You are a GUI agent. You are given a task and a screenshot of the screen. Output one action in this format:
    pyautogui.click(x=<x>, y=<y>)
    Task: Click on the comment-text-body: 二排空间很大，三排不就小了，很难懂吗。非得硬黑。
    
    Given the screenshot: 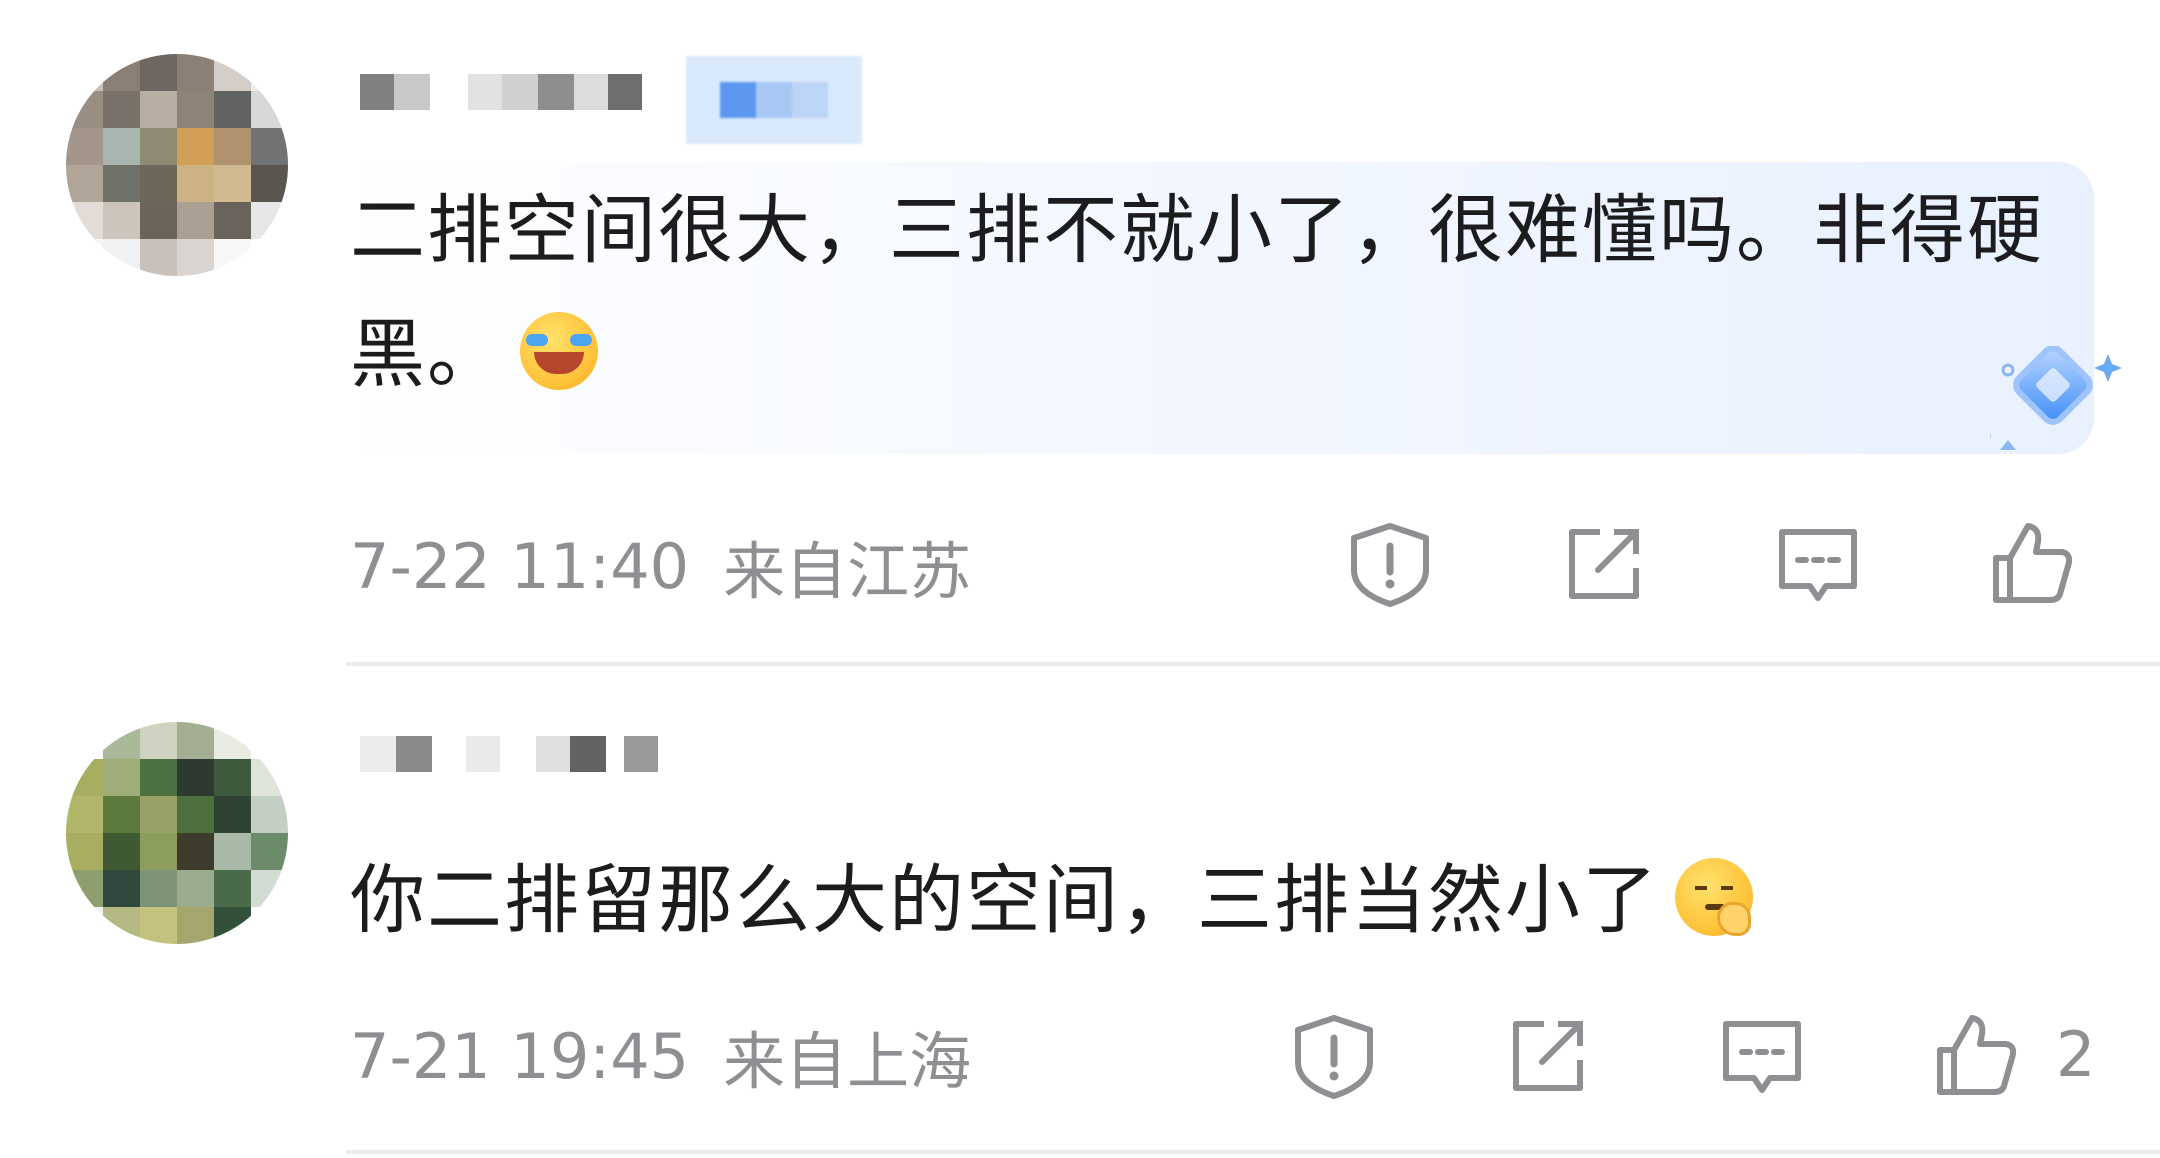 What is the action you would take?
    pyautogui.click(x=1197, y=292)
    